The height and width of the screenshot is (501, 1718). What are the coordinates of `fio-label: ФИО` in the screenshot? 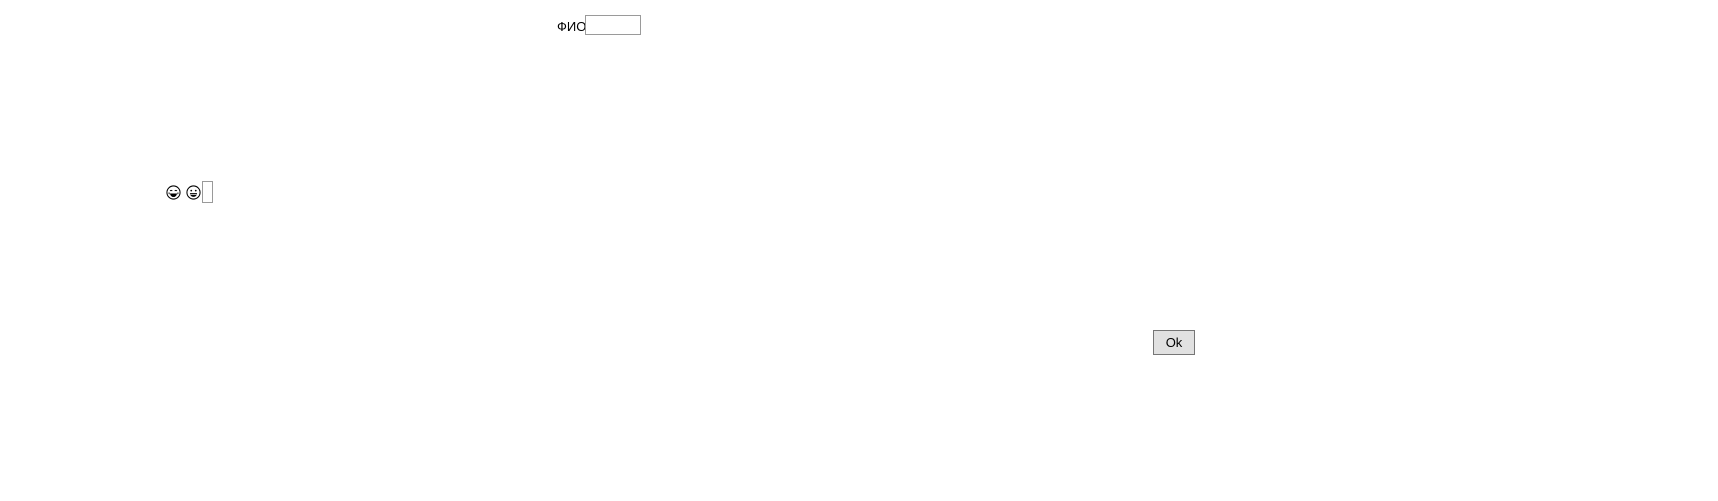 It's located at (572, 26).